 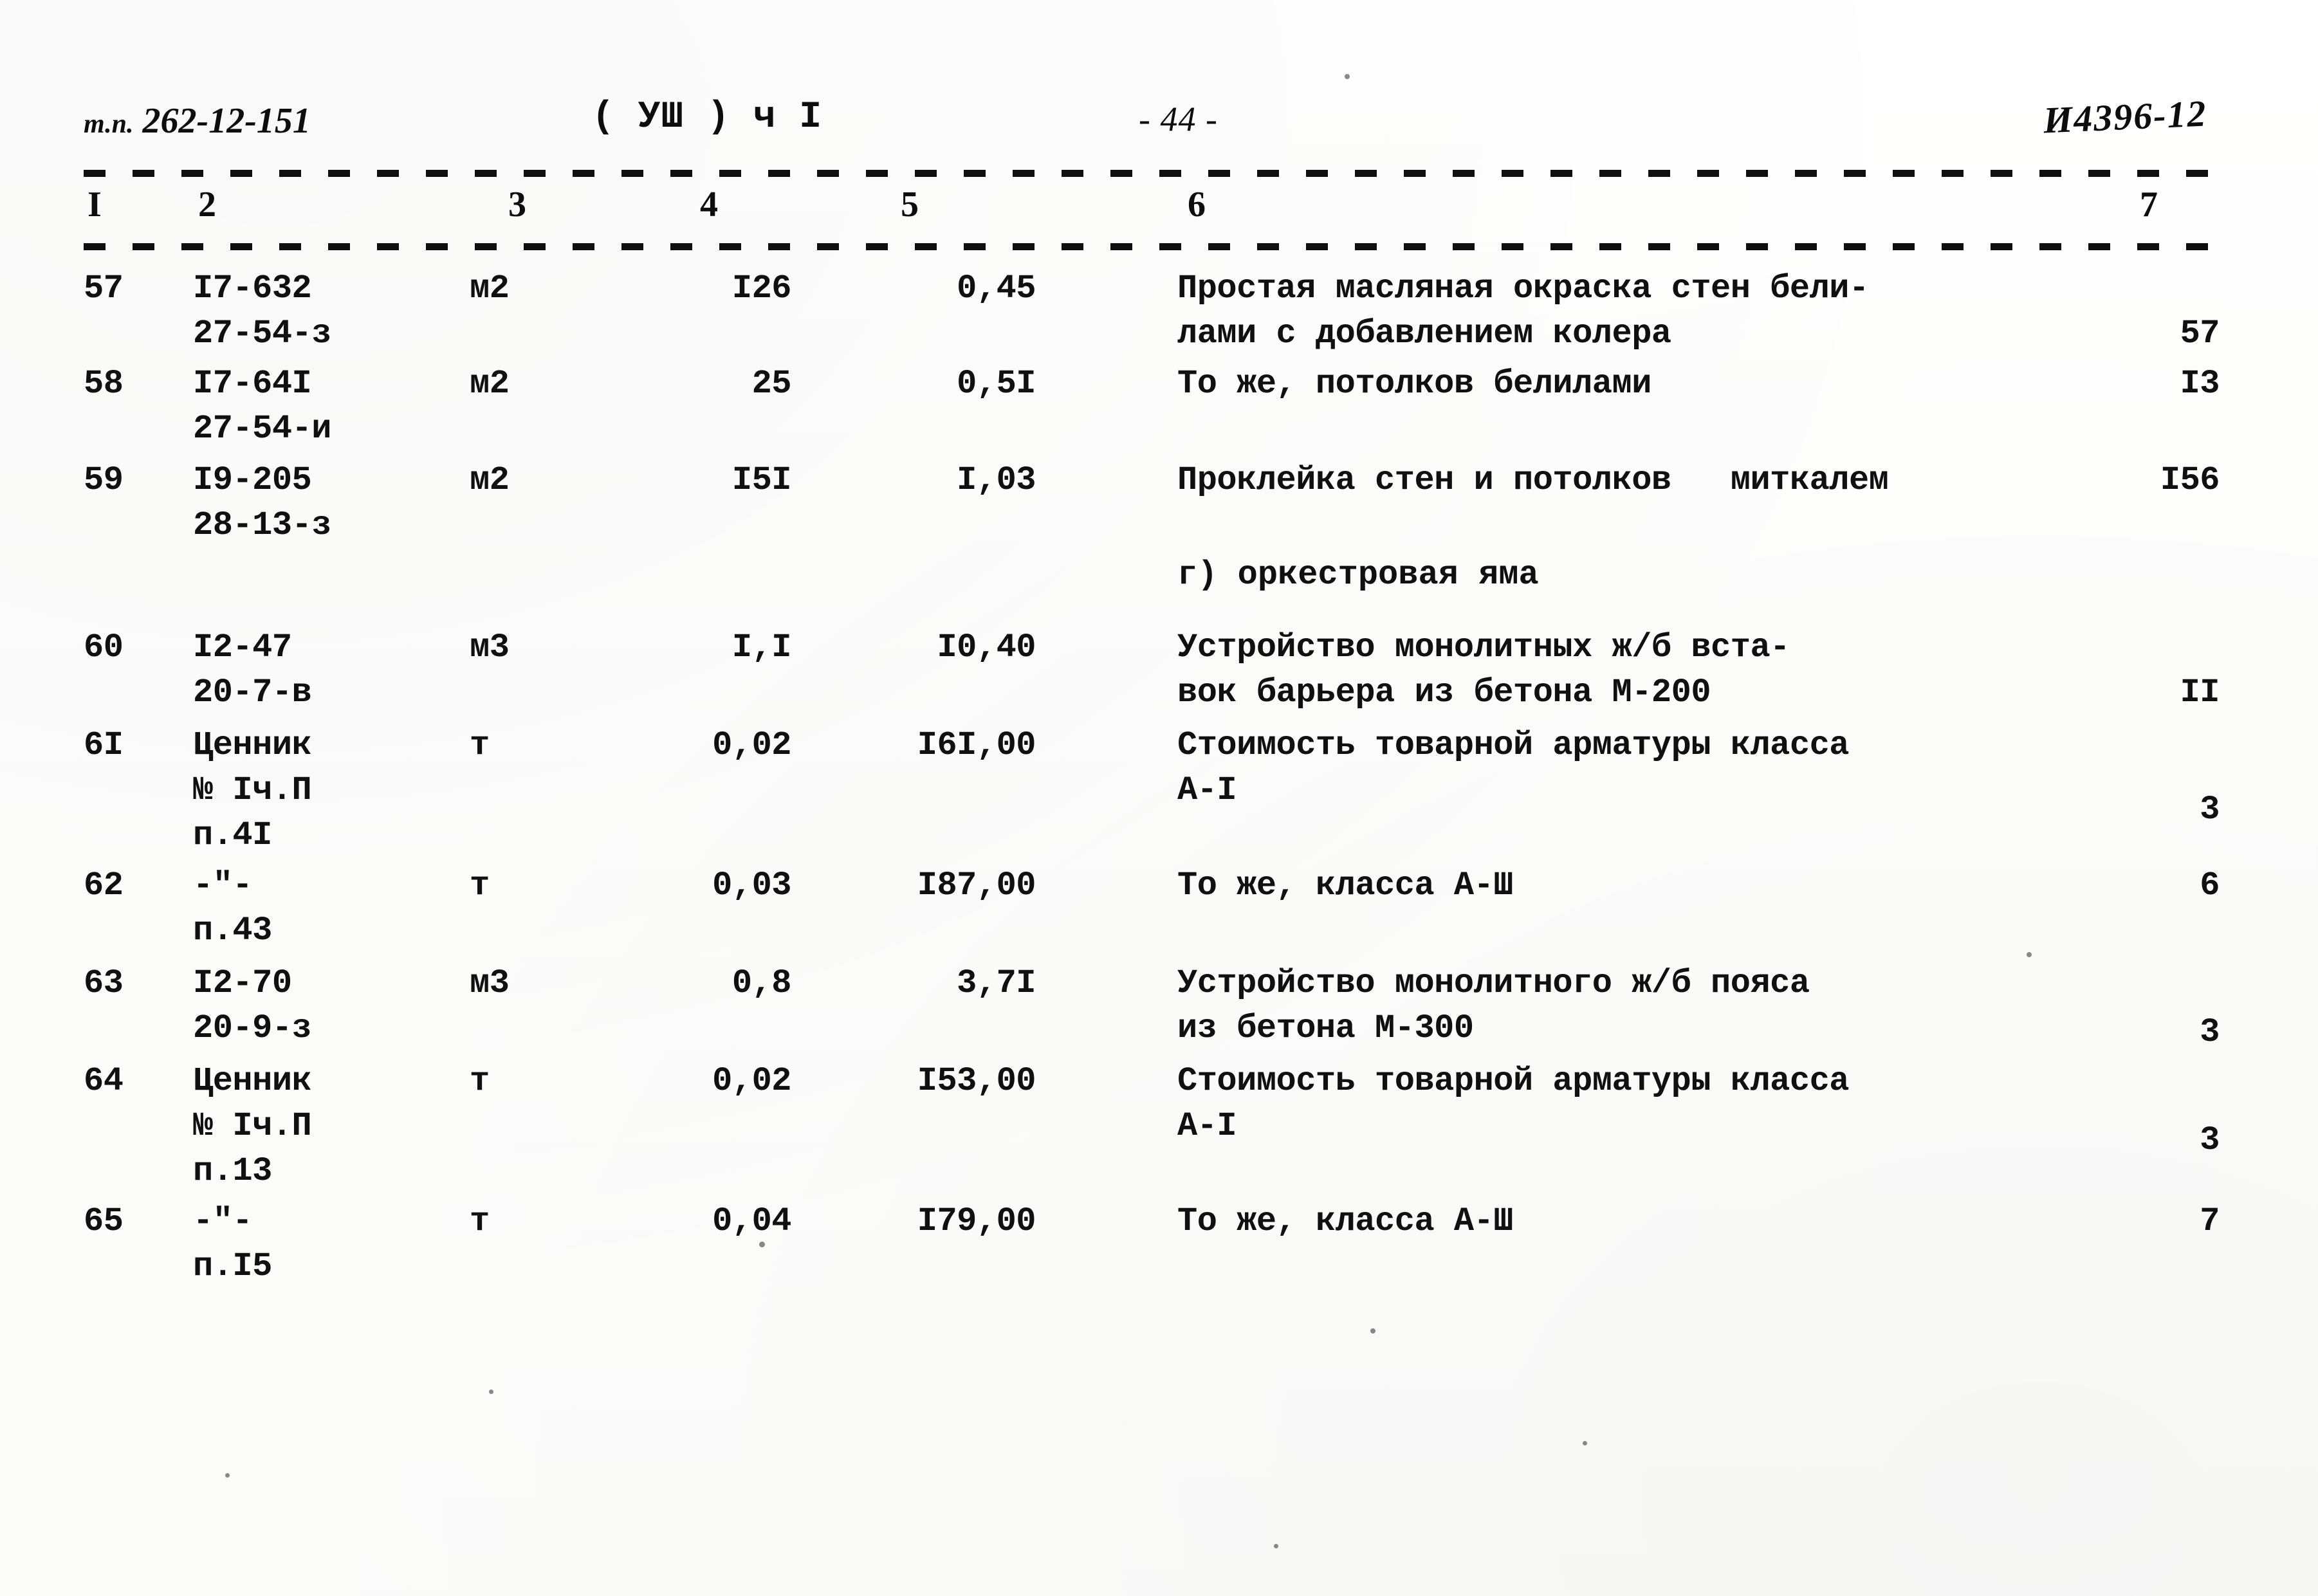 What do you see at coordinates (2200, 334) in the screenshot?
I see `row-total: 57` at bounding box center [2200, 334].